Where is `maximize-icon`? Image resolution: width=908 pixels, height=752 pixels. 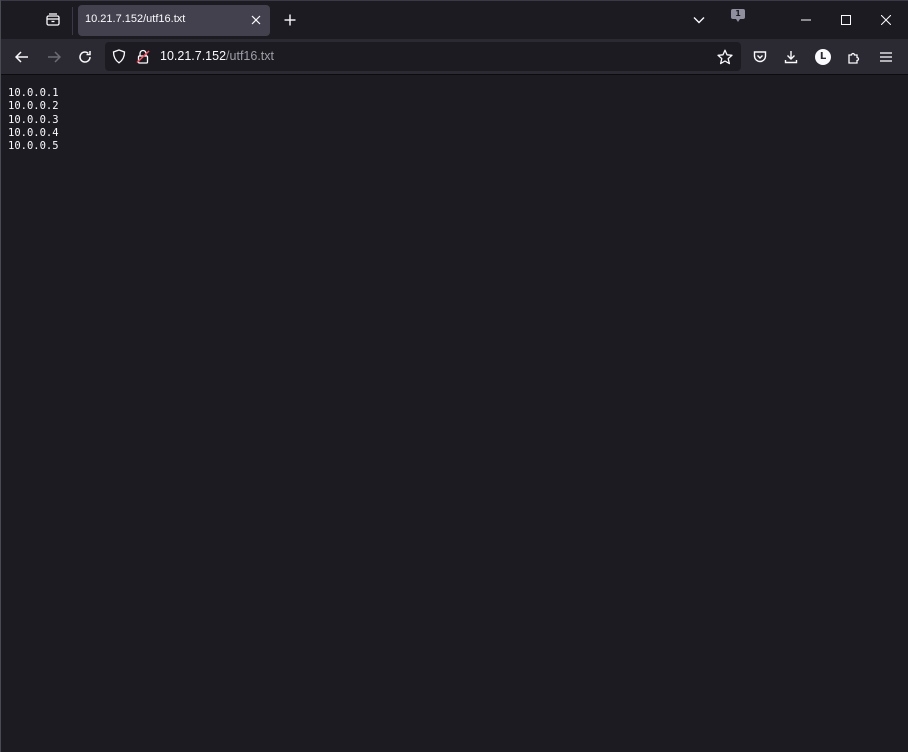 maximize-icon is located at coordinates (846, 20).